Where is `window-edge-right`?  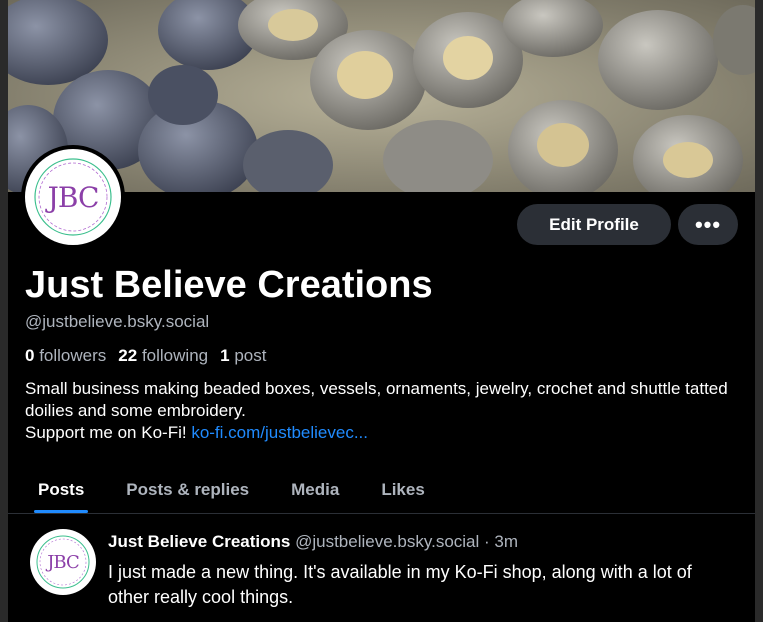 window-edge-right is located at coordinates (759, 311).